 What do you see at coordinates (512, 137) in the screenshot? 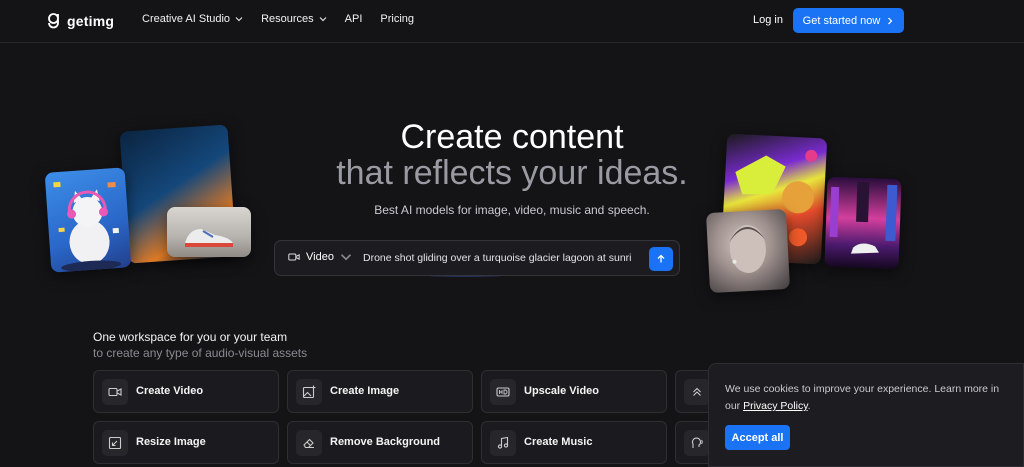
I see `hero-title: Create content` at bounding box center [512, 137].